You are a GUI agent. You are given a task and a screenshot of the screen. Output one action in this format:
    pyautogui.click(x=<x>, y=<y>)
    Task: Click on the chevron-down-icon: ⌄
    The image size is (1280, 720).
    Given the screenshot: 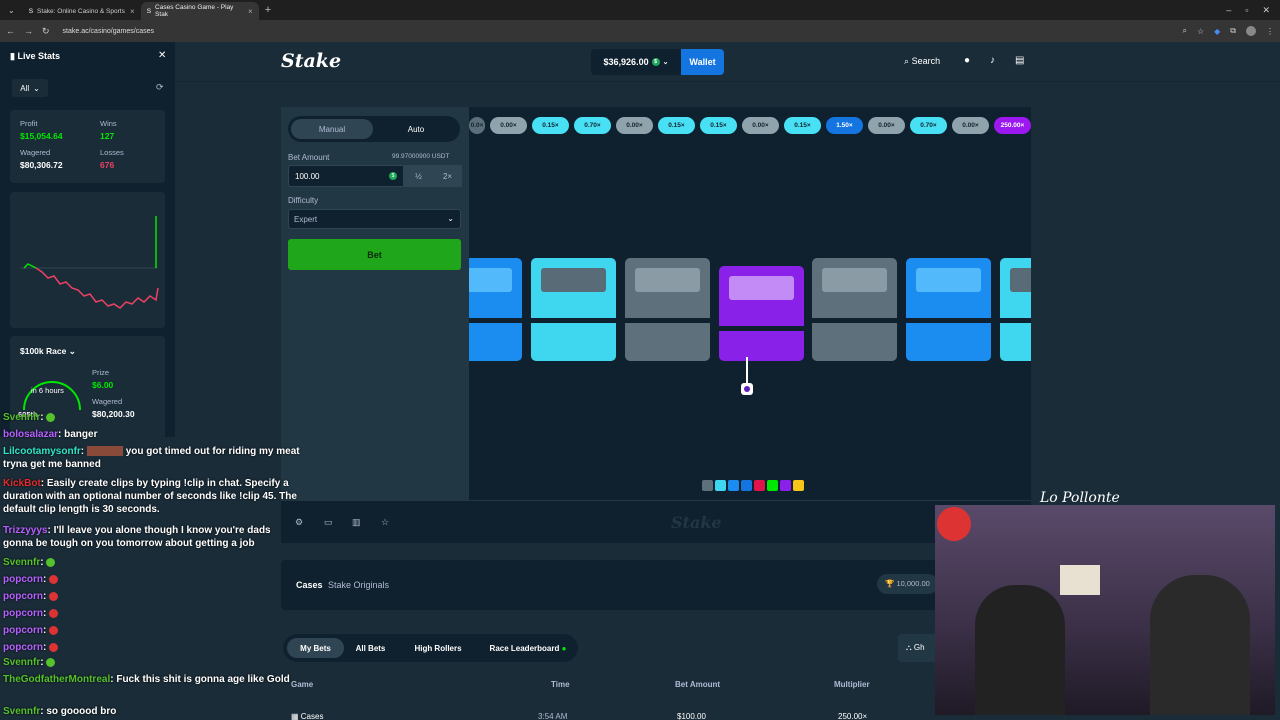 What is the action you would take?
    pyautogui.click(x=36, y=88)
    